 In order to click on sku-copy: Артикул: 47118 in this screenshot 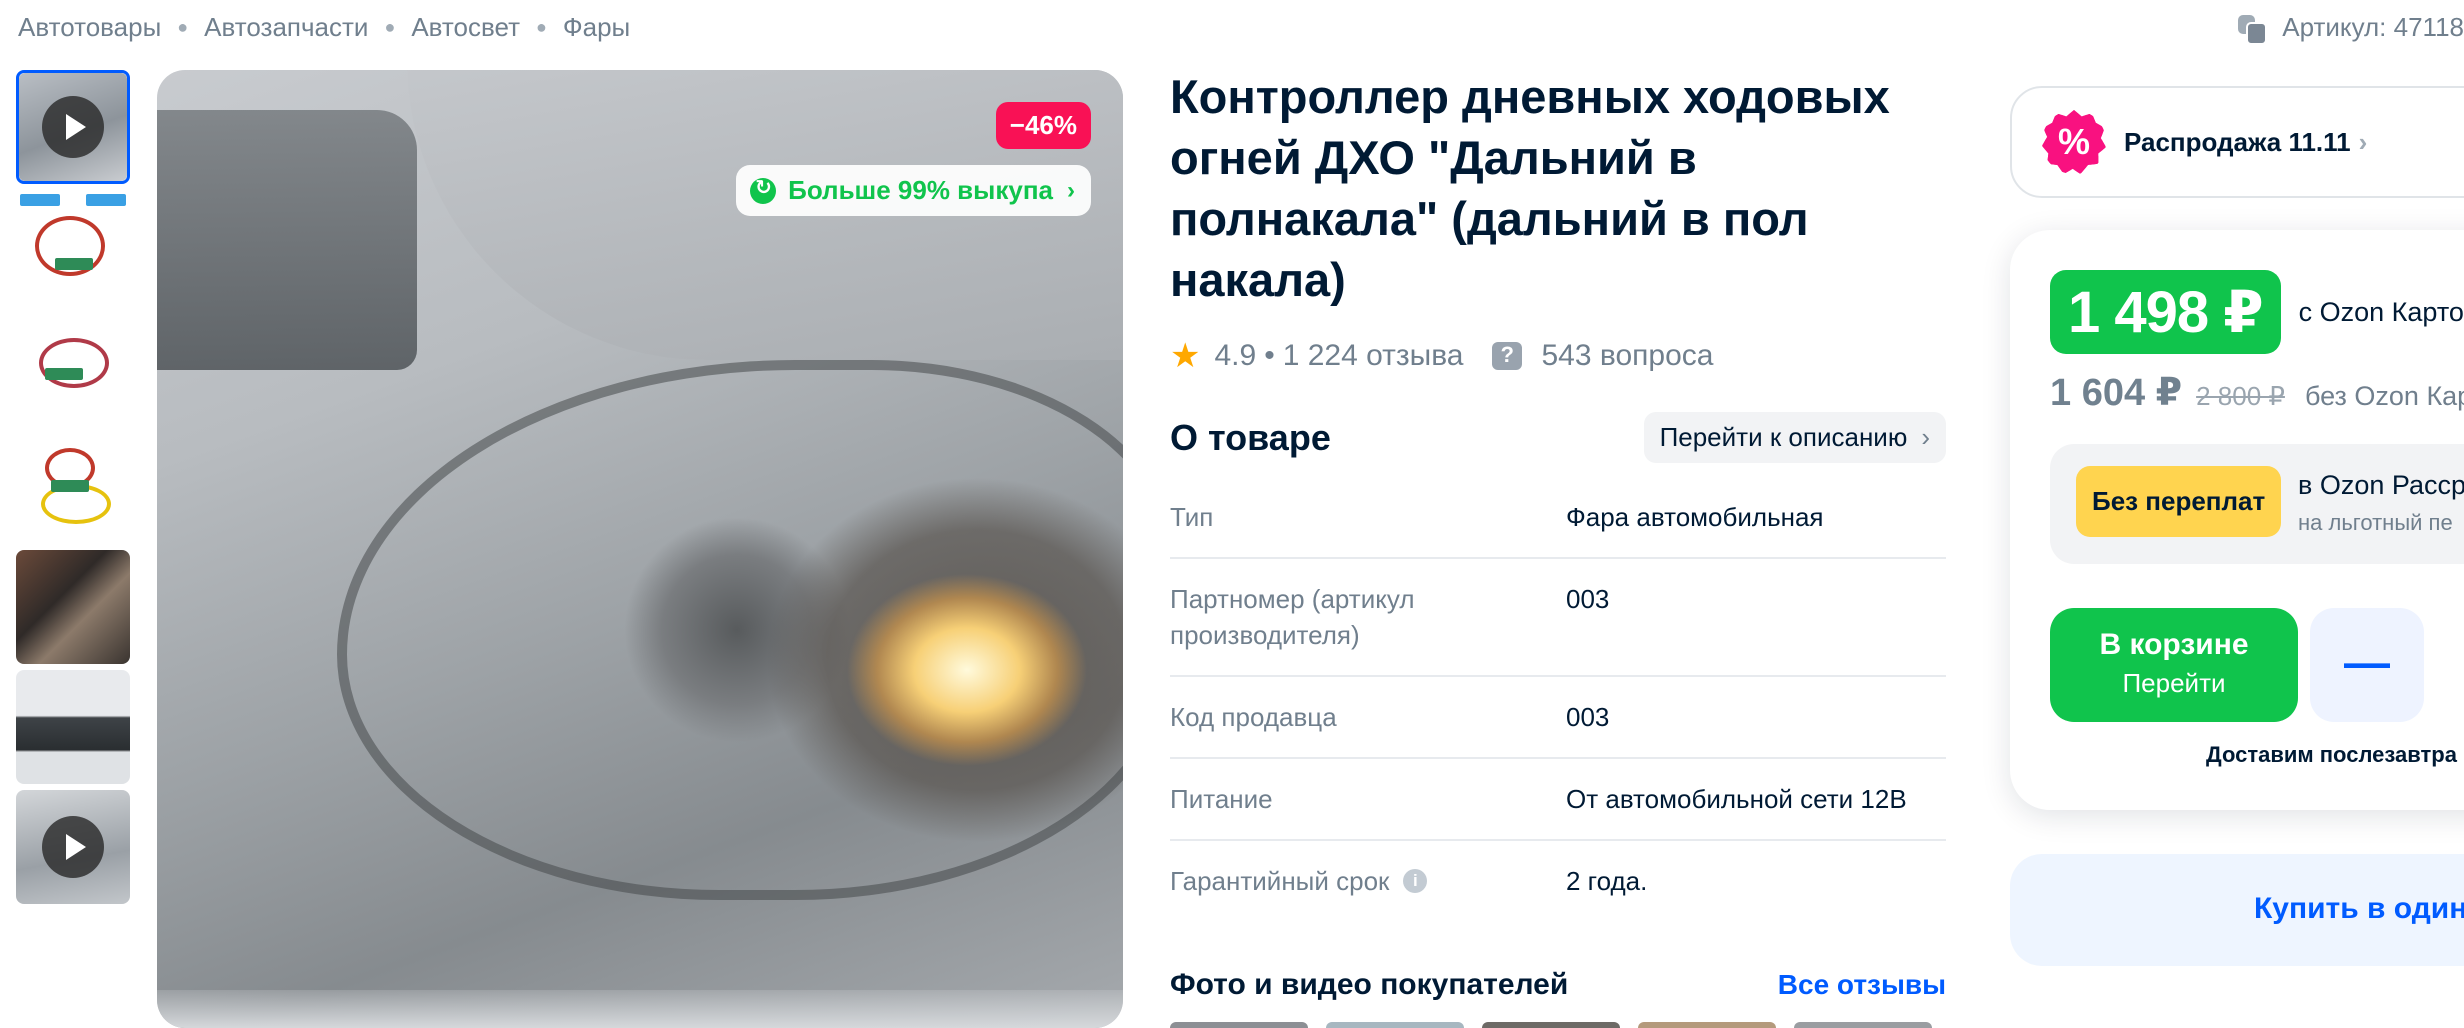, I will do `click(2351, 28)`.